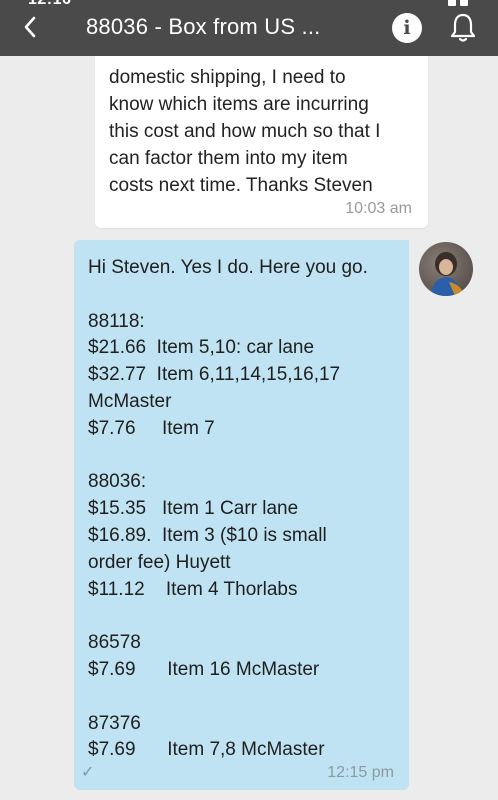 The width and height of the screenshot is (498, 800). I want to click on info-button: i, so click(407, 28).